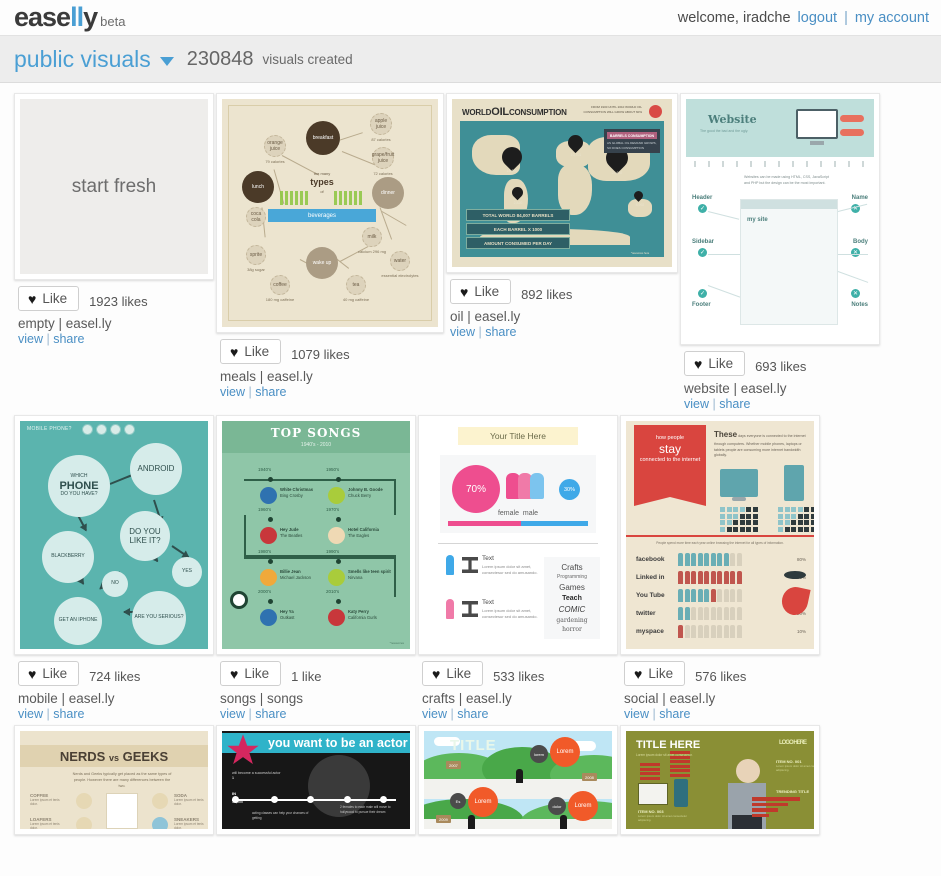 The width and height of the screenshot is (941, 876). What do you see at coordinates (650, 577) in the screenshot?
I see `network-name: Linked in` at bounding box center [650, 577].